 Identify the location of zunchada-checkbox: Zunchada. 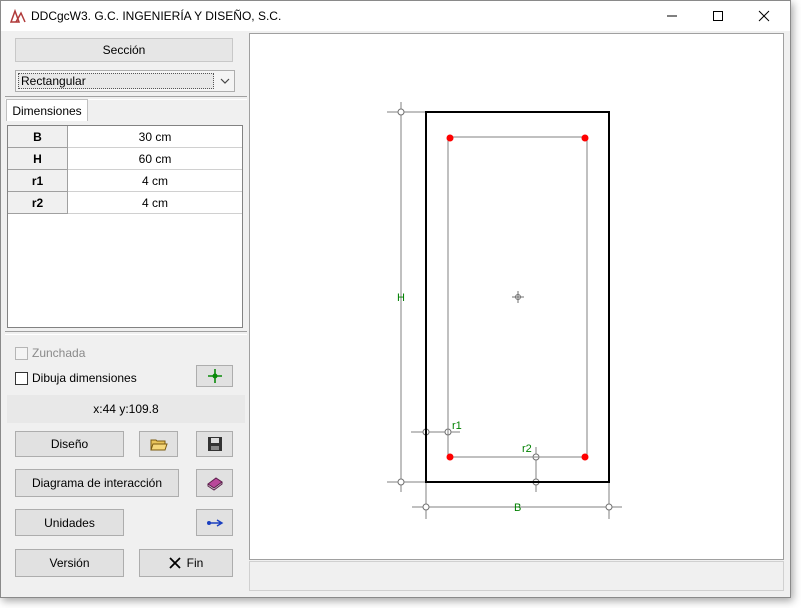
(50, 353).